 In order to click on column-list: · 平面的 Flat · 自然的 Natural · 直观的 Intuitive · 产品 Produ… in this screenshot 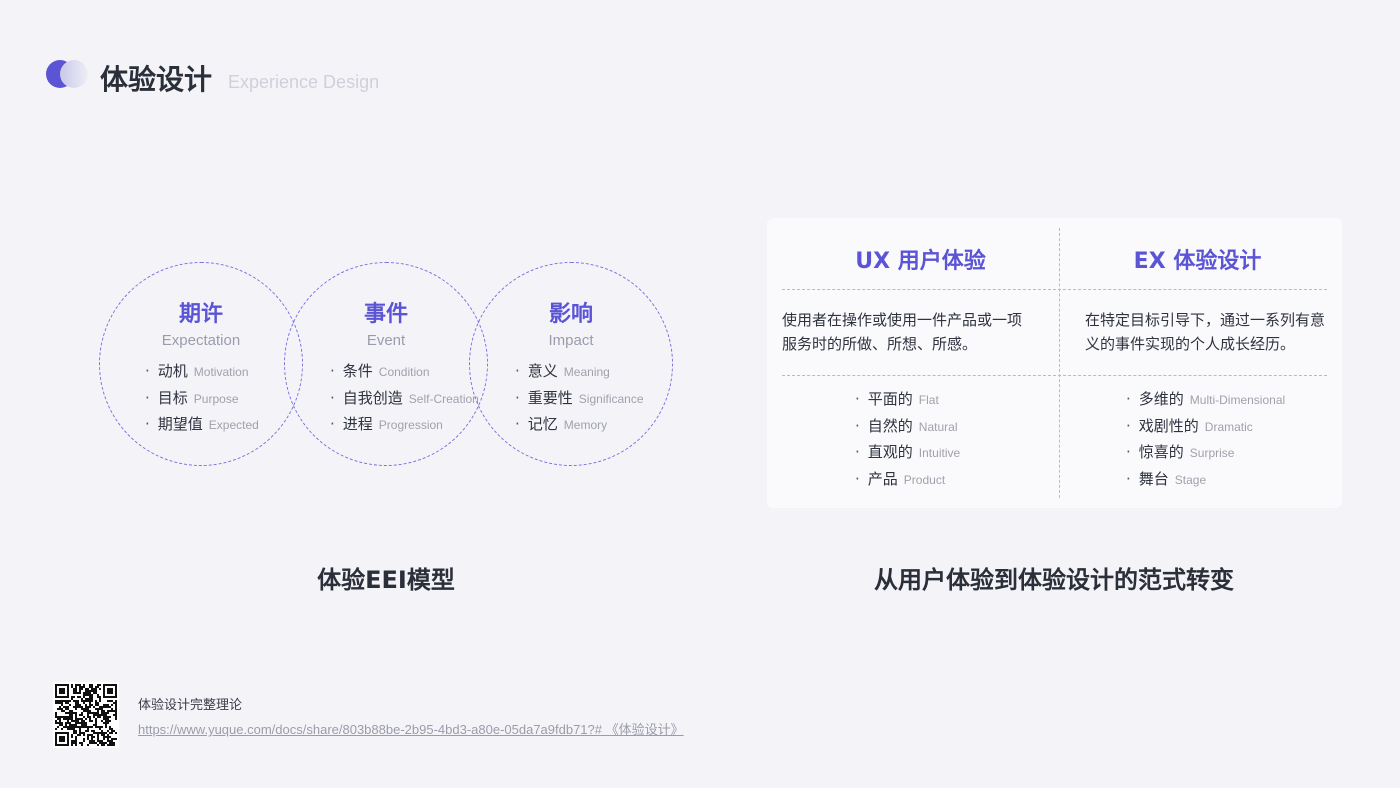, I will do `click(907, 440)`.